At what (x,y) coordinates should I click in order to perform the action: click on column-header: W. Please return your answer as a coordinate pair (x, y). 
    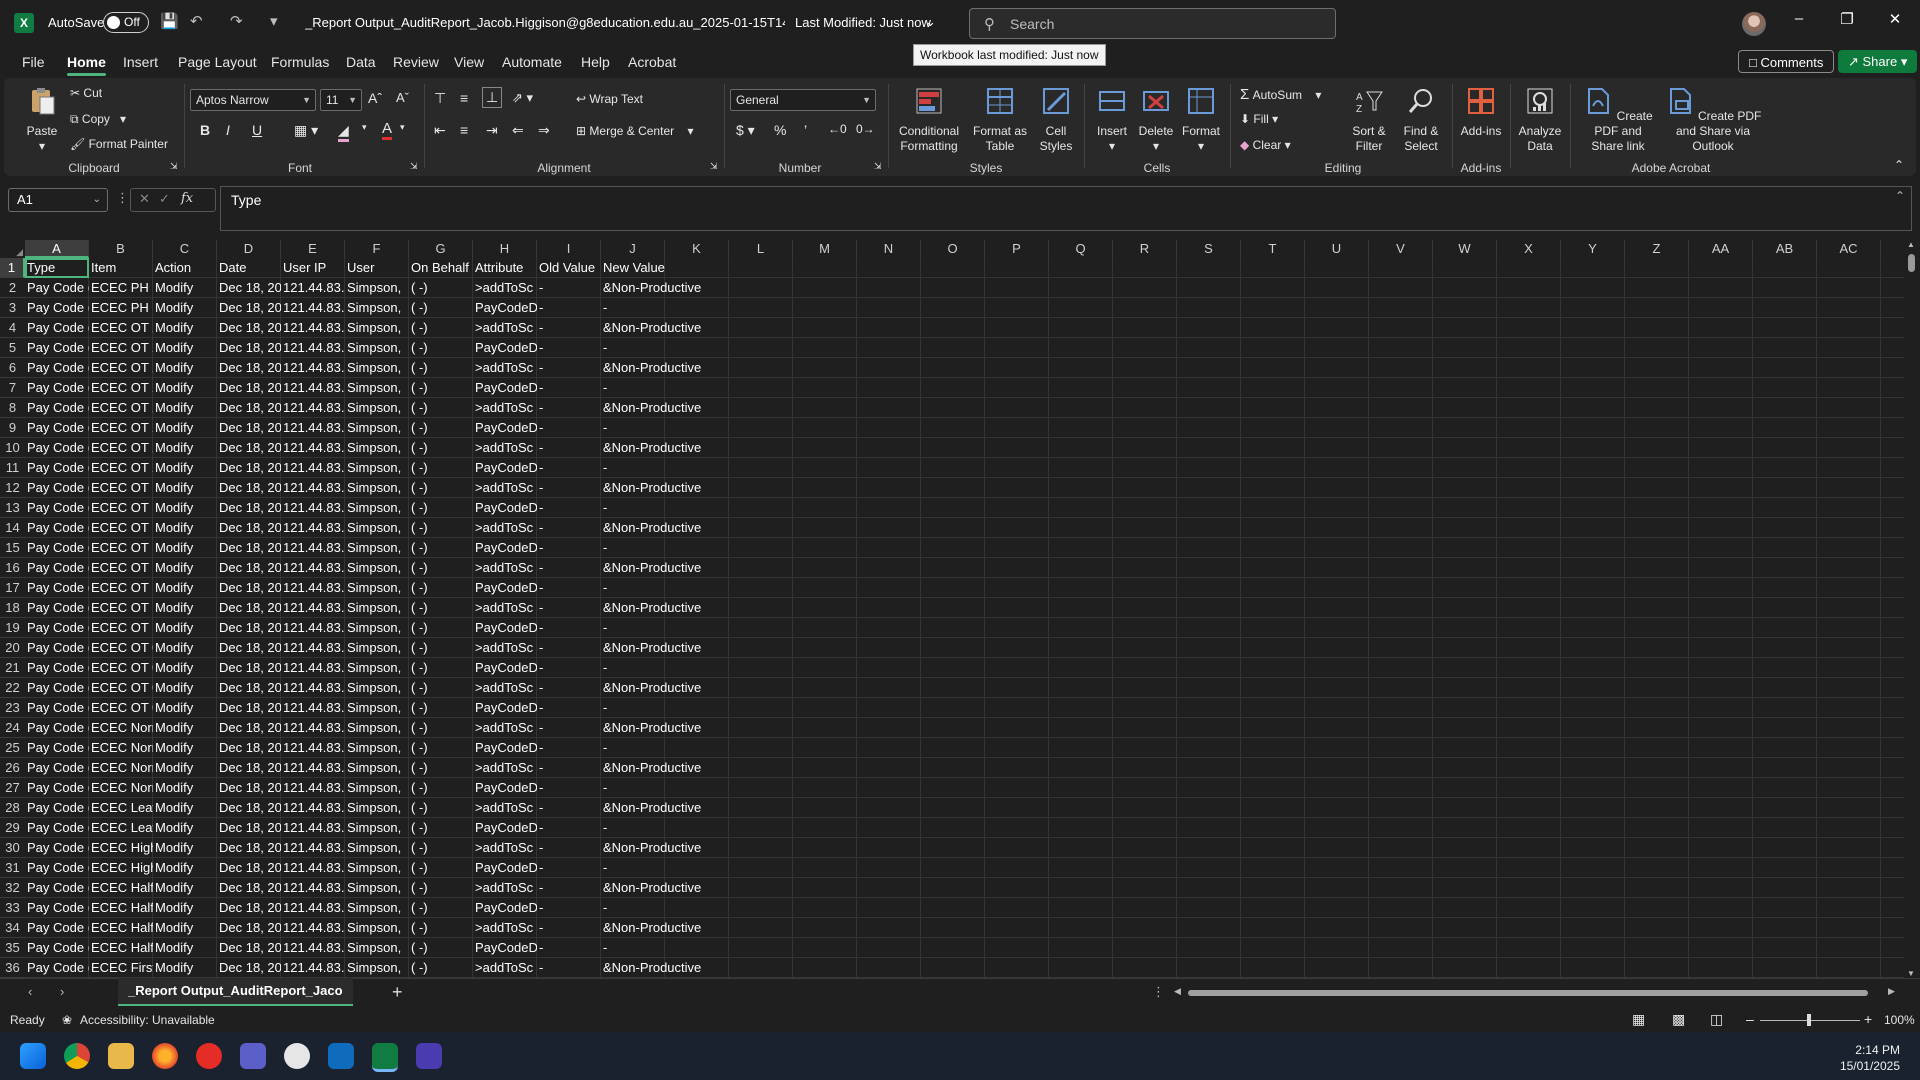
    Looking at the image, I should click on (1465, 249).